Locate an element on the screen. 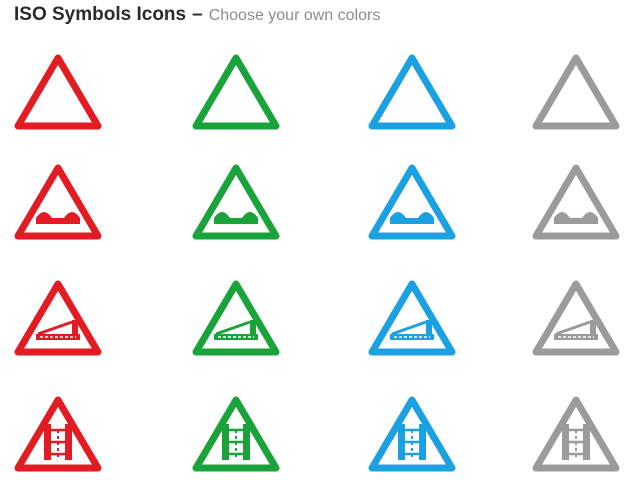 Image resolution: width=640 pixels, height=480 pixels. page-title: ISO Symbols Icons is located at coordinates (100, 14).